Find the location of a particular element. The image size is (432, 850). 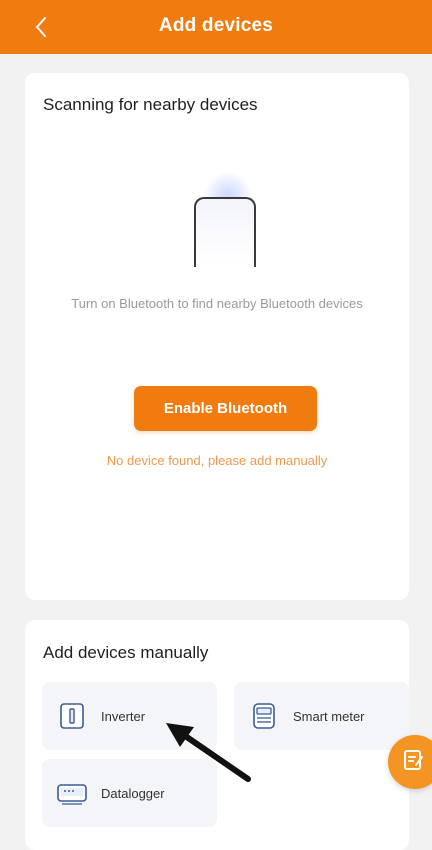

app-header: Add devices is located at coordinates (216, 27).